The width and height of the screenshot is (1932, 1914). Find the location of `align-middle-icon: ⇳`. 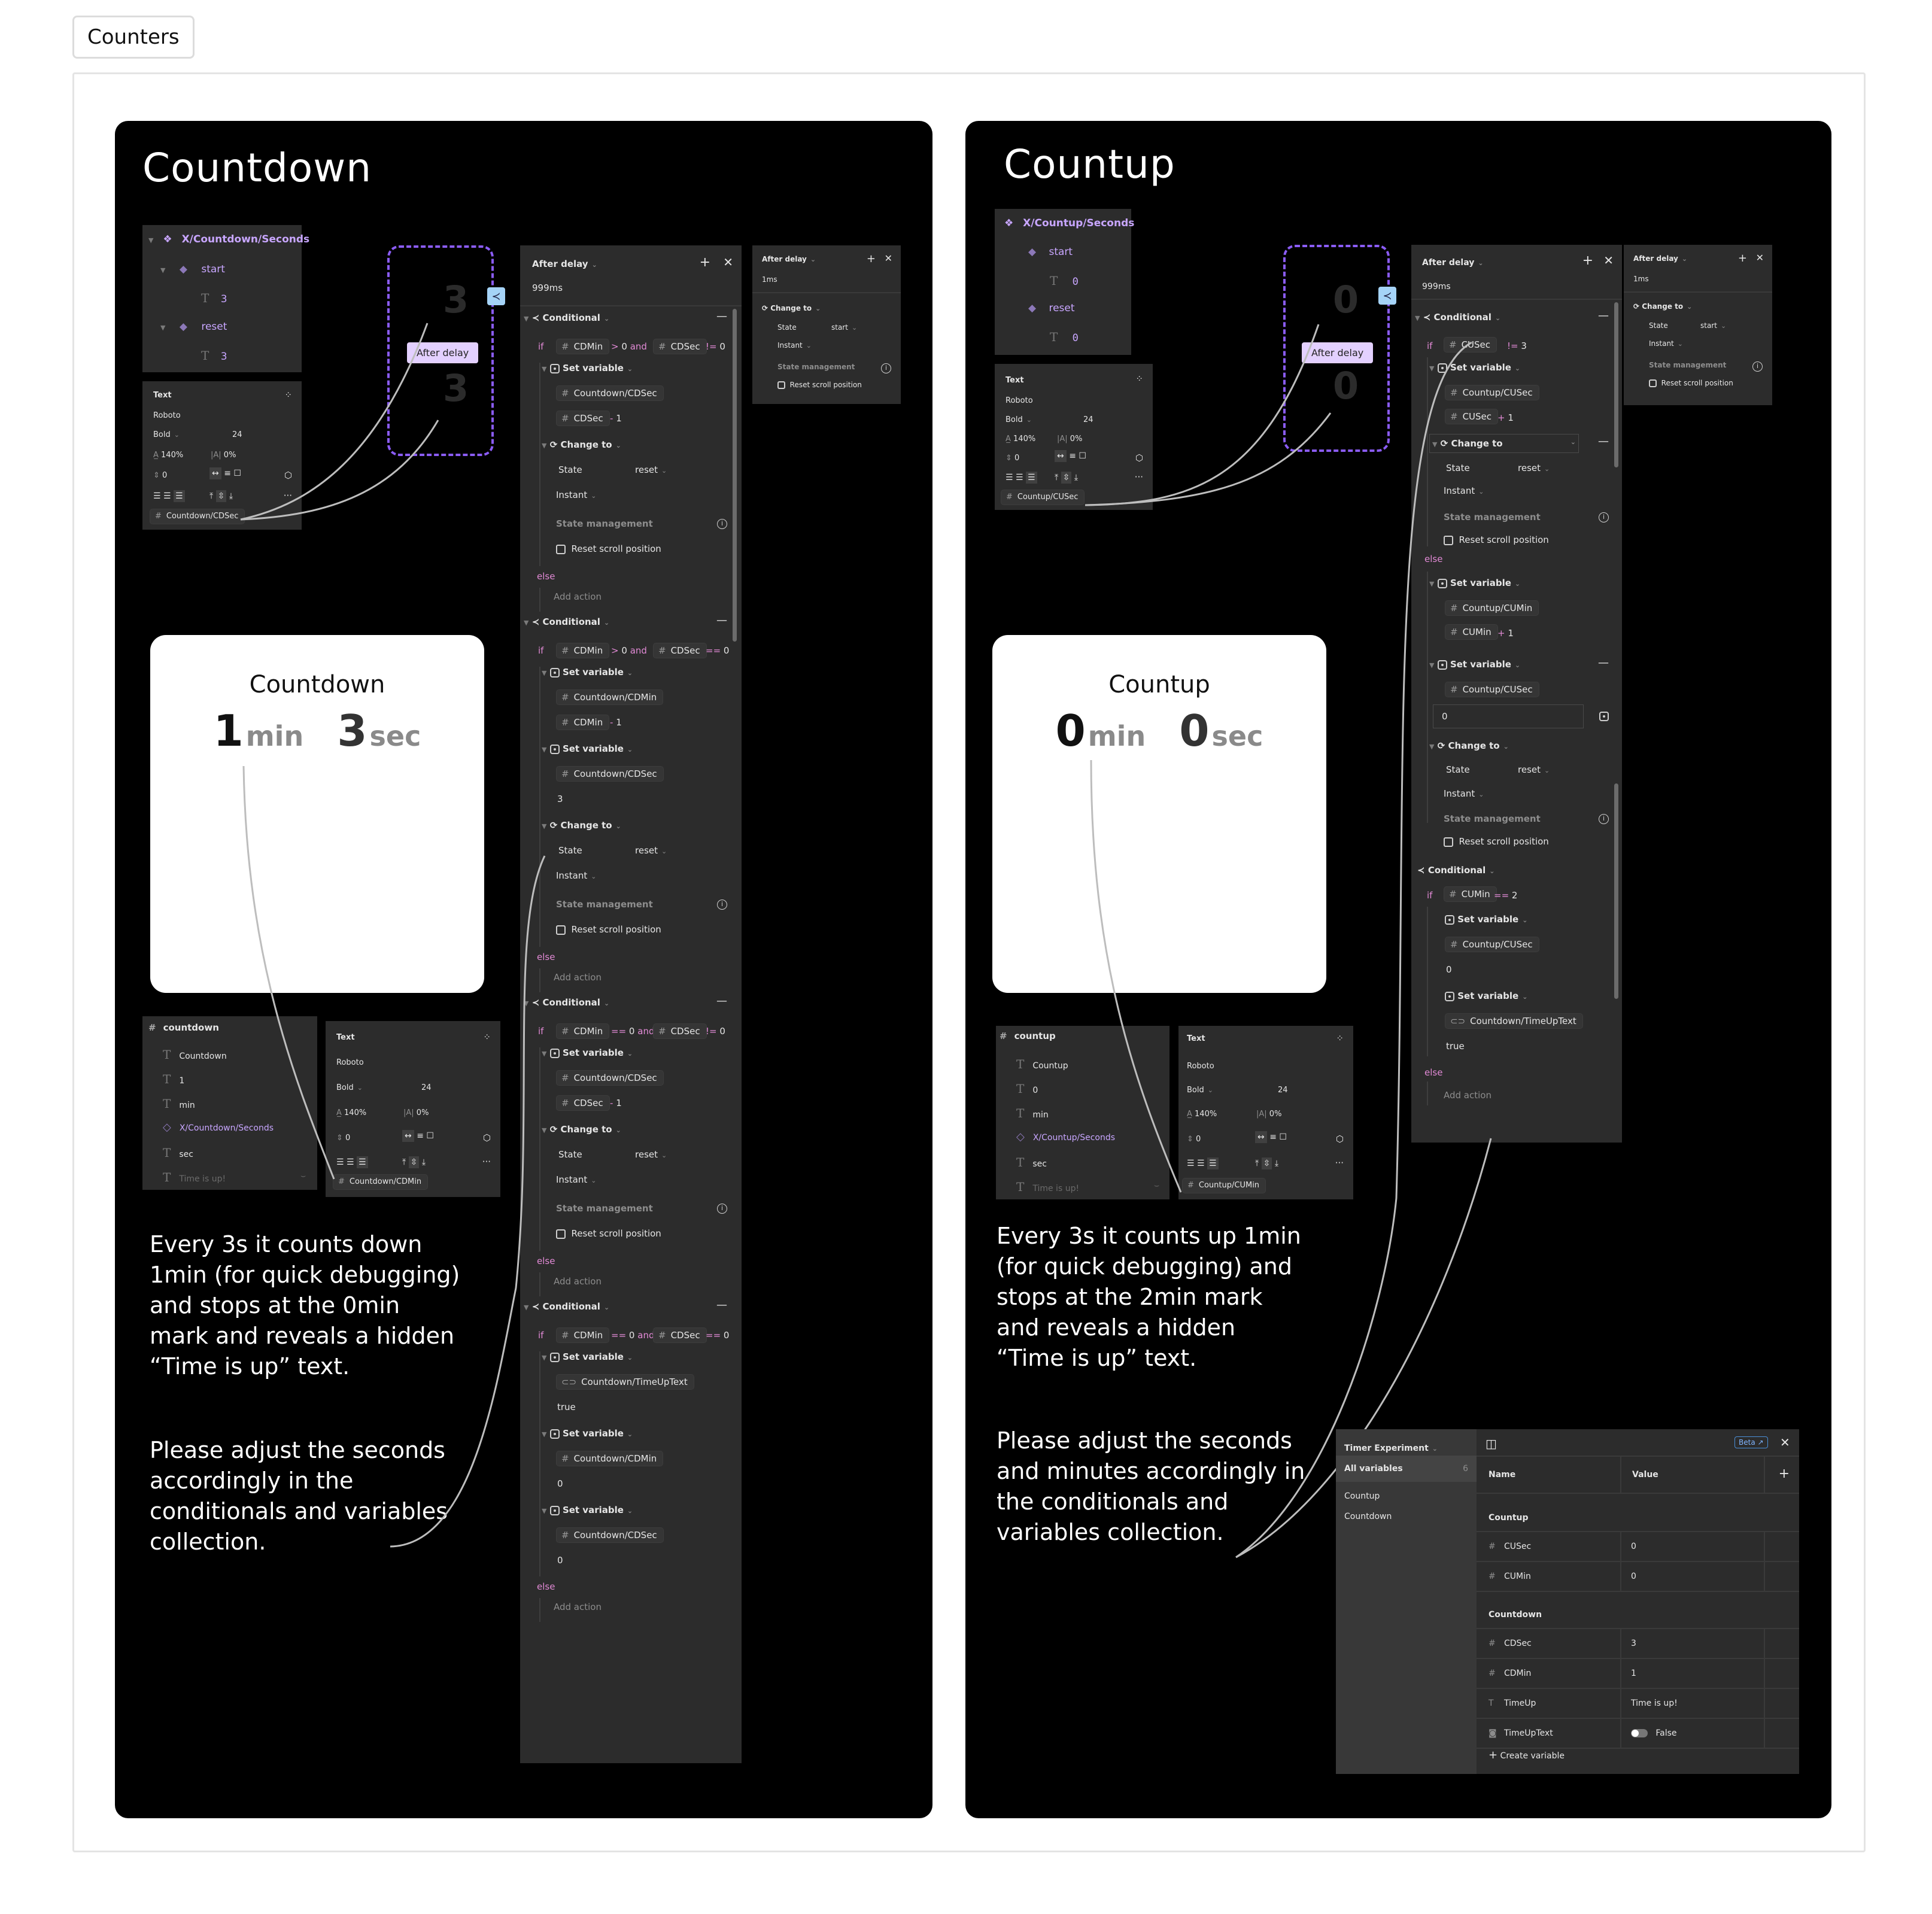

align-middle-icon: ⇳ is located at coordinates (414, 1162).